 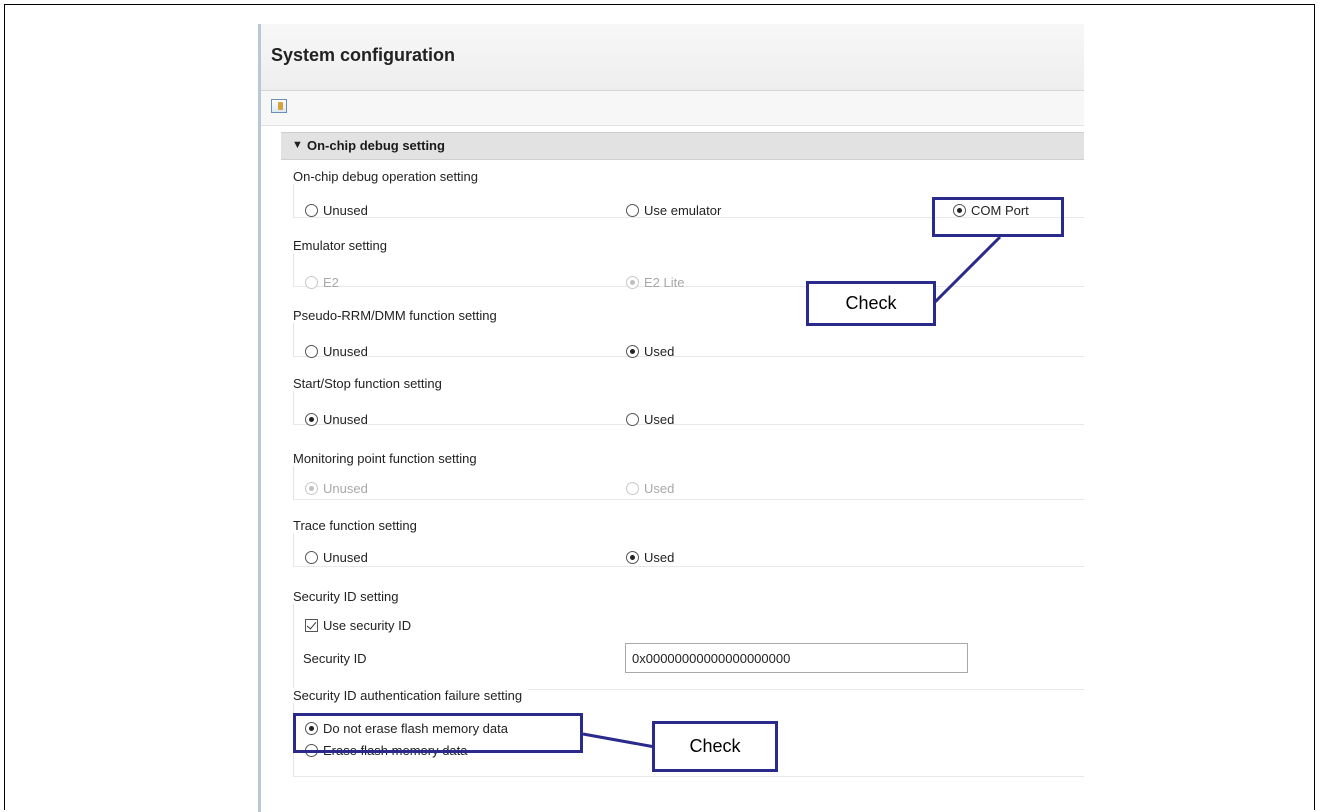 I want to click on highlight-com-port, so click(x=998, y=217).